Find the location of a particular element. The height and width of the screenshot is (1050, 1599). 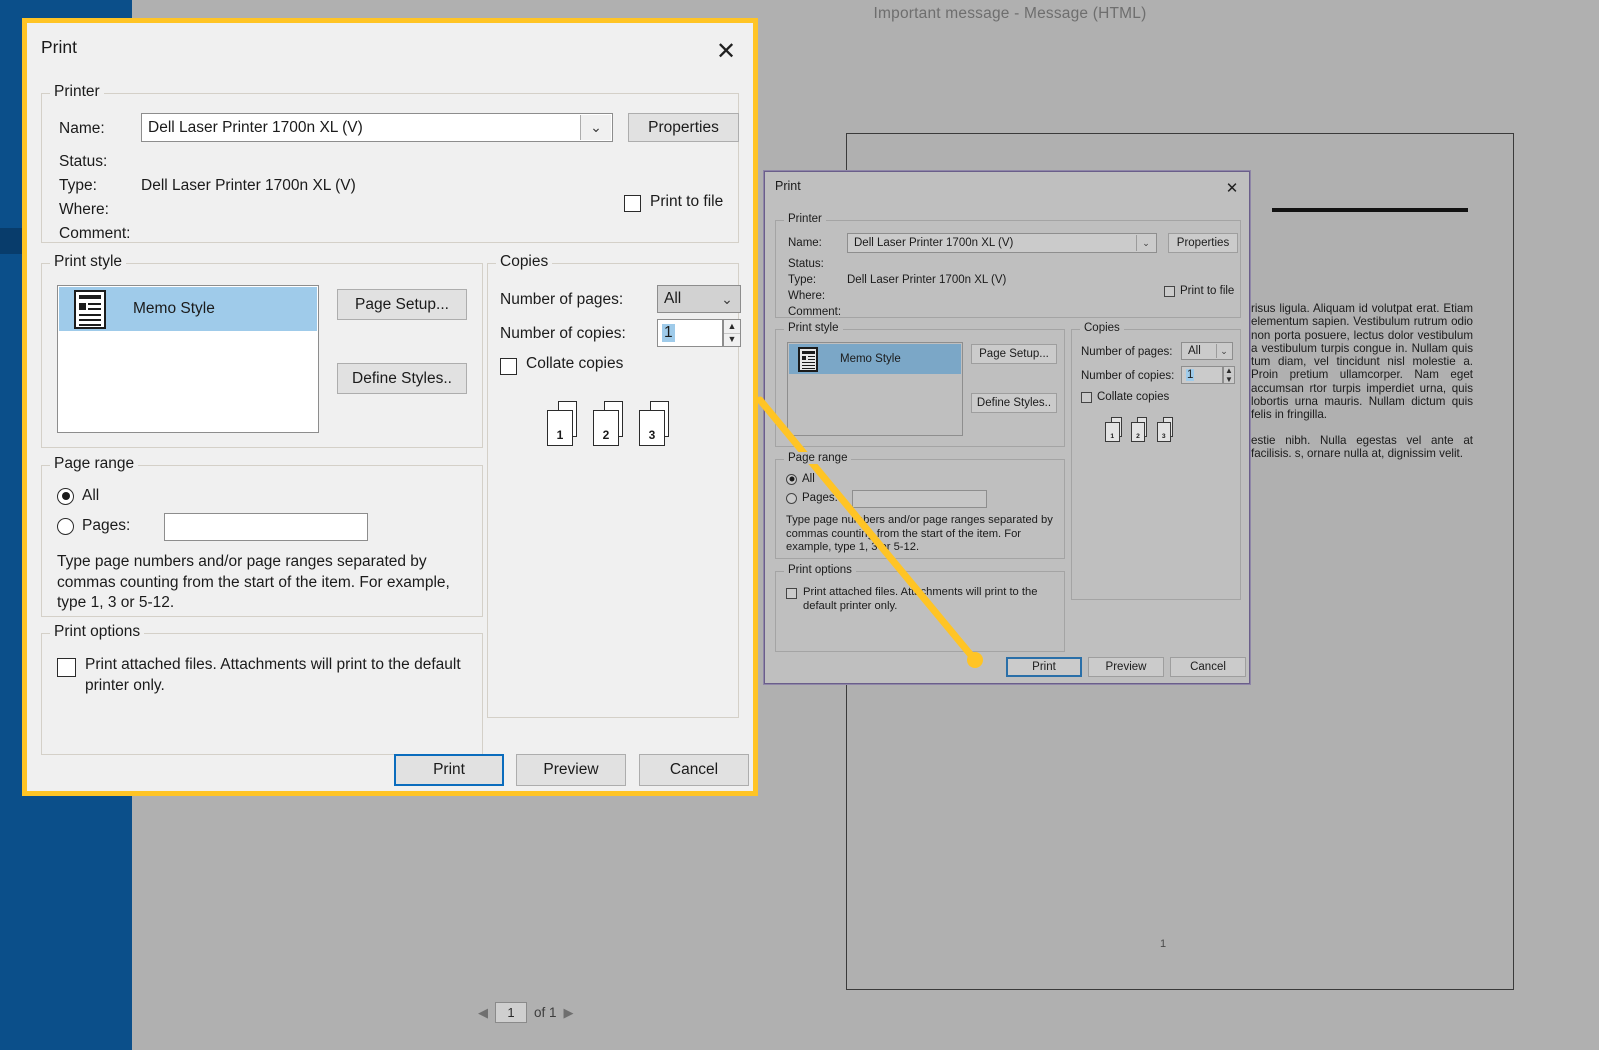

print-to-file-checkbox: Print to file is located at coordinates (673, 202).